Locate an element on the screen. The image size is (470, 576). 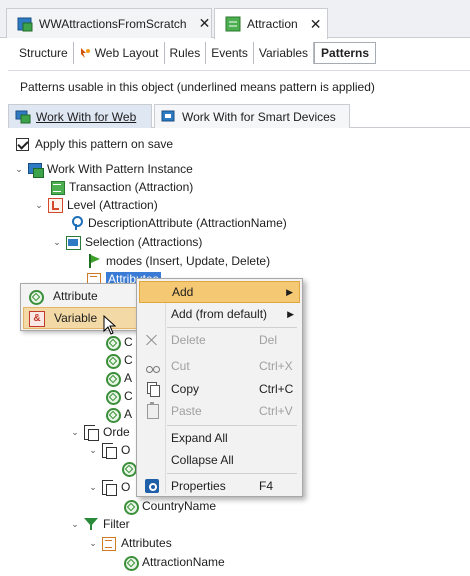
apply-pattern-checkbox is located at coordinates (22, 144).